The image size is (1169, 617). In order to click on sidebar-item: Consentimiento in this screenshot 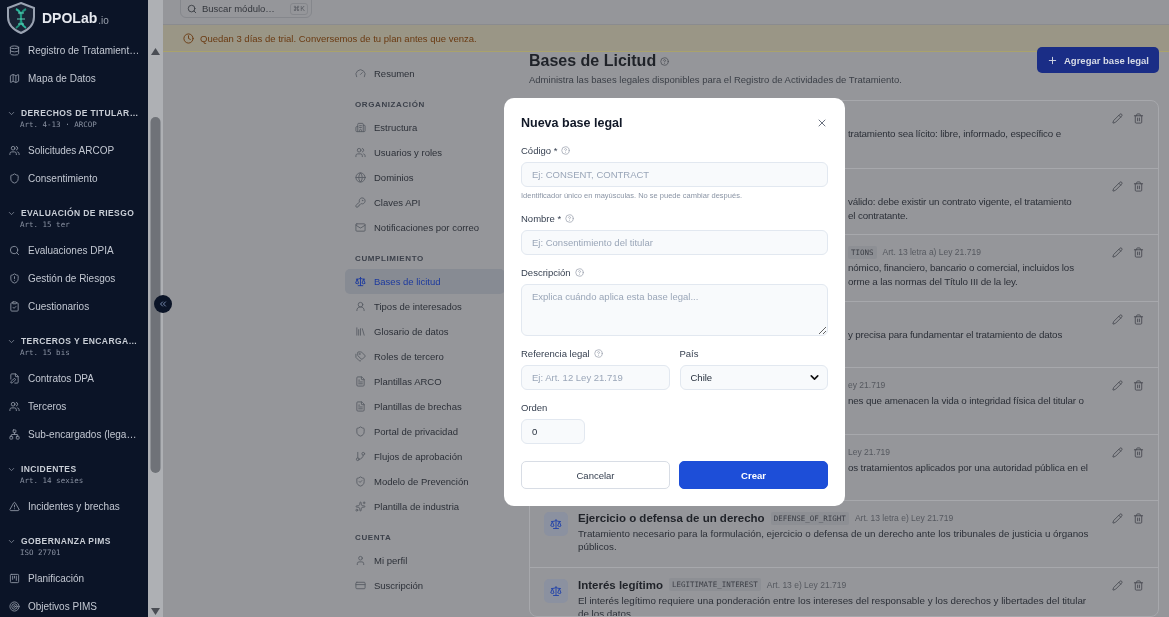, I will do `click(74, 178)`.